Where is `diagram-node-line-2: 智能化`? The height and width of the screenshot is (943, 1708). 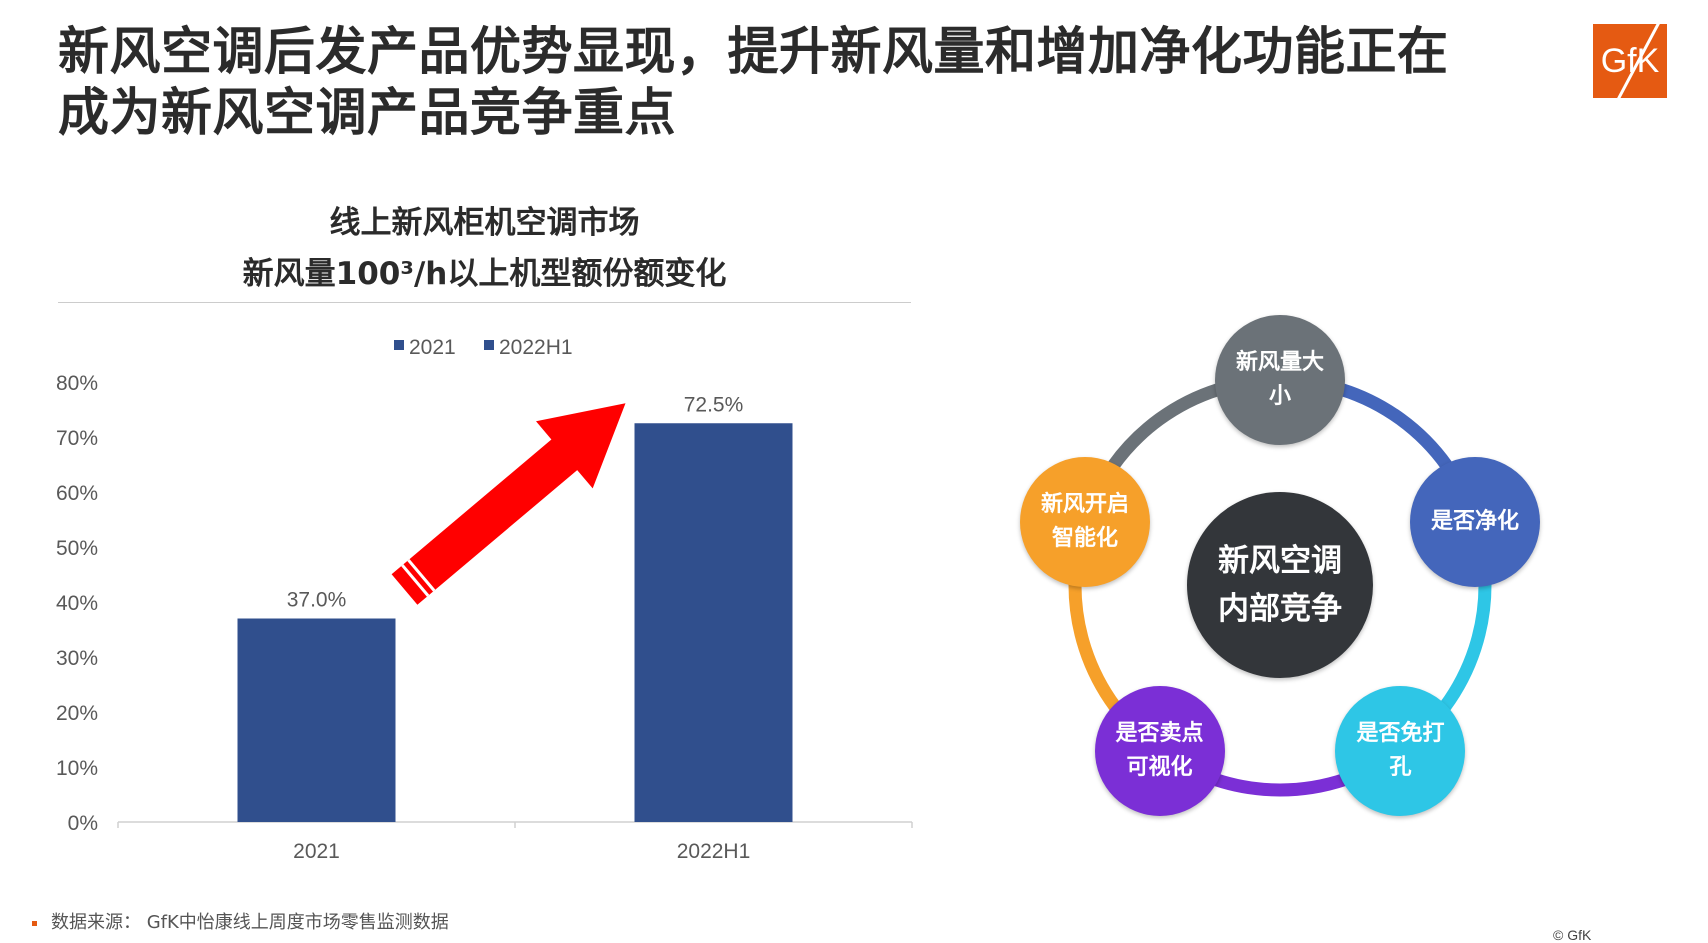 diagram-node-line-2: 智能化 is located at coordinates (1085, 538).